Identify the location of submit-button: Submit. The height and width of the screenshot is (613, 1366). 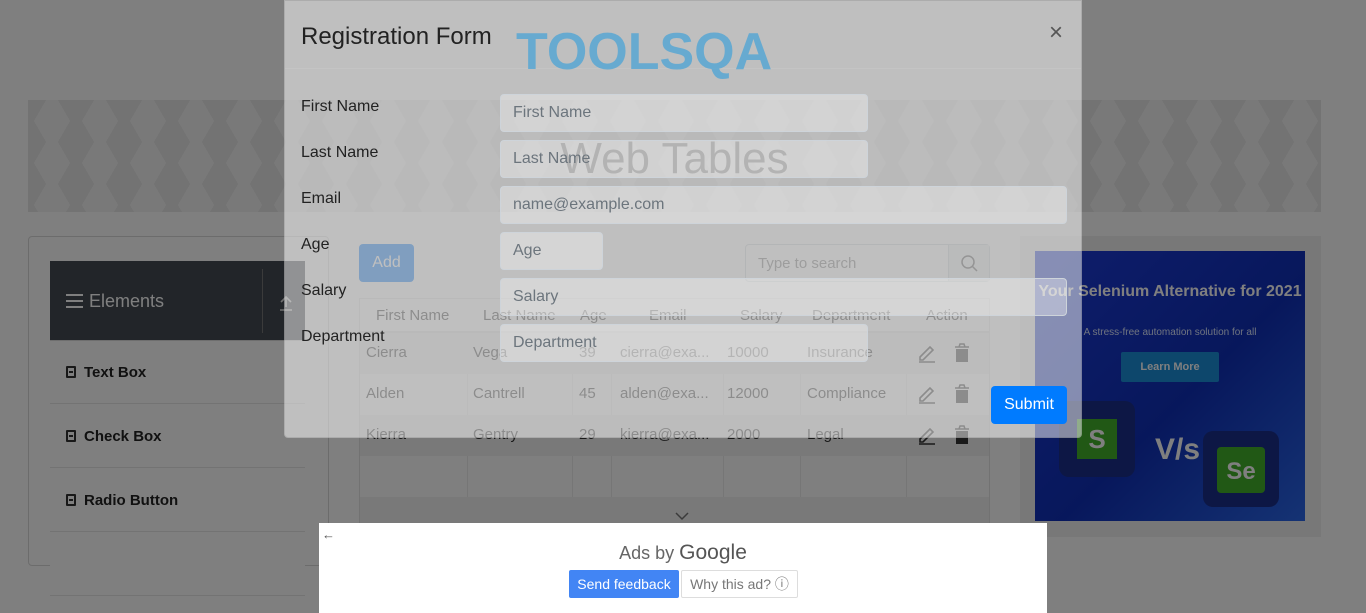
(1029, 405).